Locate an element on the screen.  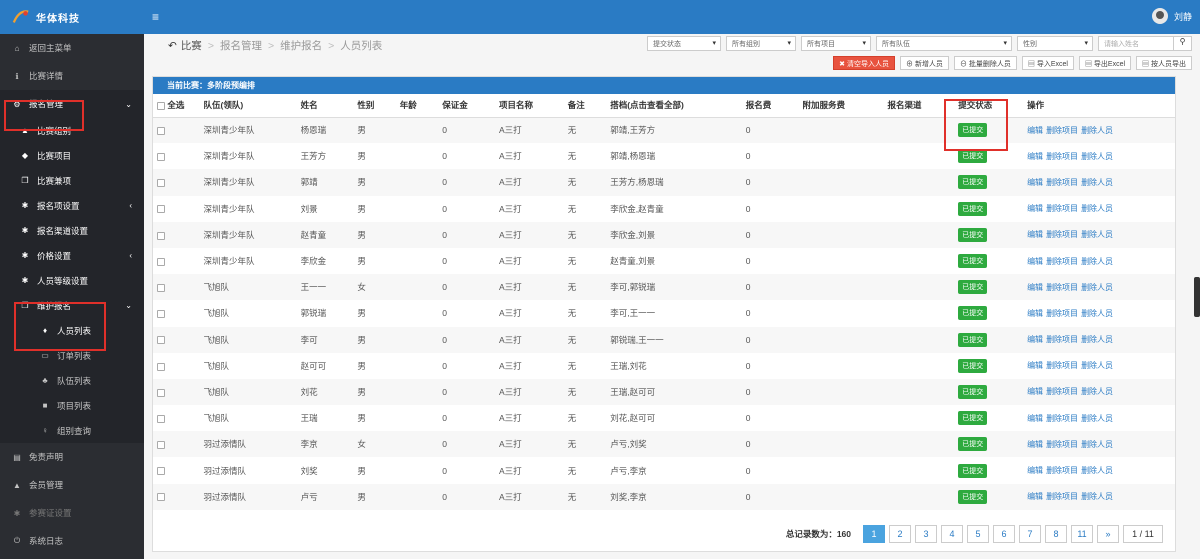
user-menu: 刘静 is located at coordinates (1171, 16).